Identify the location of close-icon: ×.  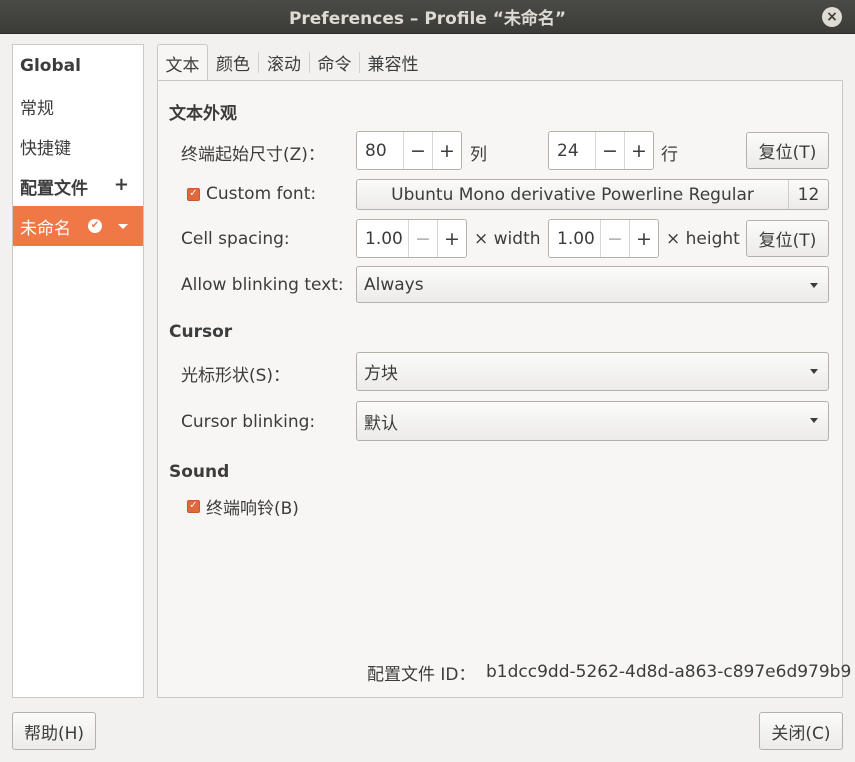
(832, 17).